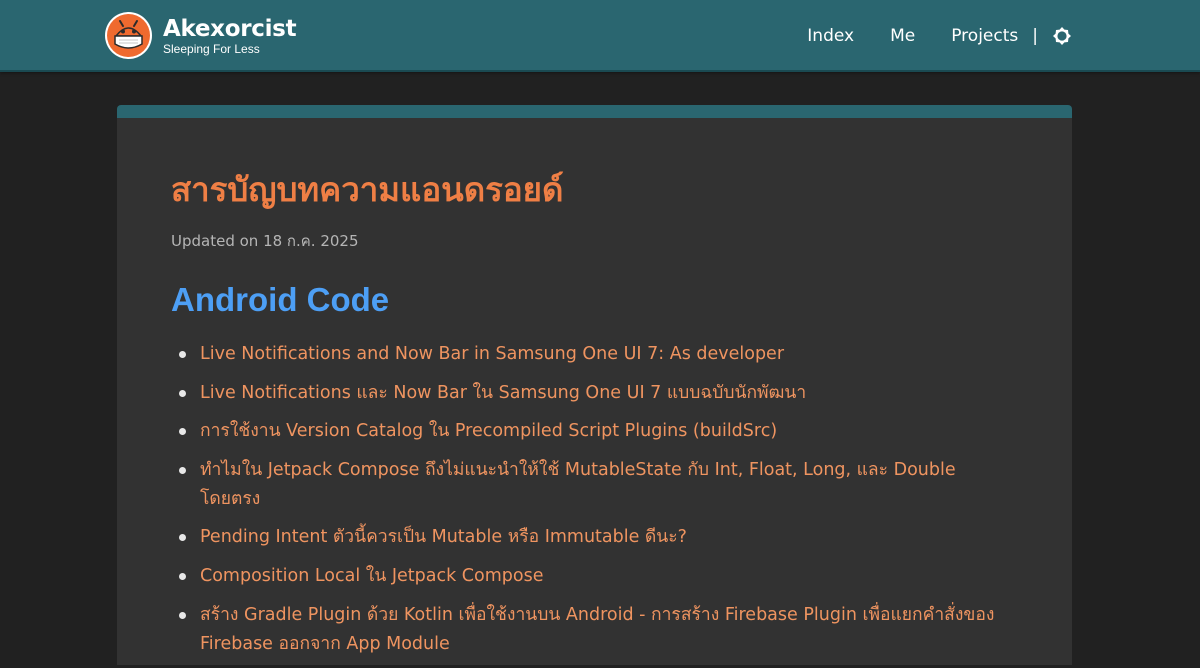 The image size is (1200, 668). Describe the element at coordinates (594, 576) in the screenshot. I see `list-item: Composition Local ใน Jetpack Compose` at that location.